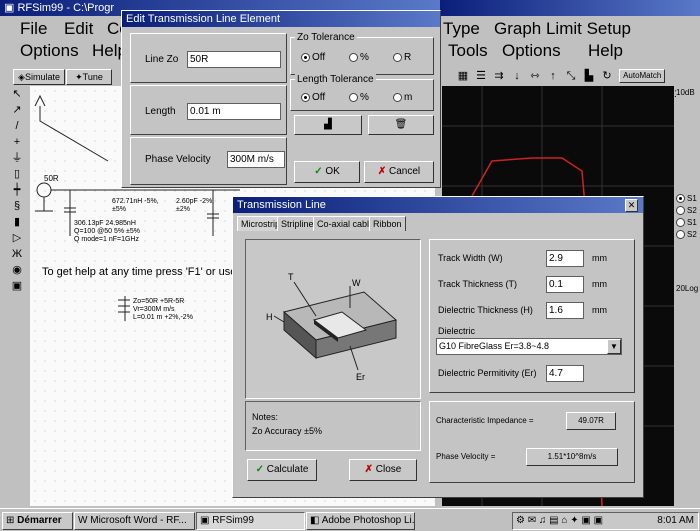 The image size is (700, 531). What do you see at coordinates (599, 310) in the screenshot?
I see `dielectric-thickness-unit: mm` at bounding box center [599, 310].